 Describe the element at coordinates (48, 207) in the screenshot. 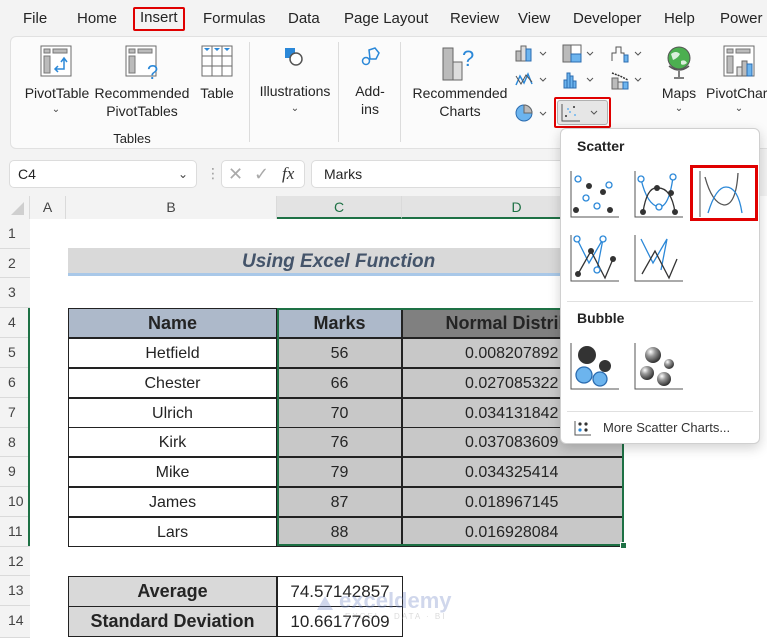

I see `column-header-a: A` at that location.